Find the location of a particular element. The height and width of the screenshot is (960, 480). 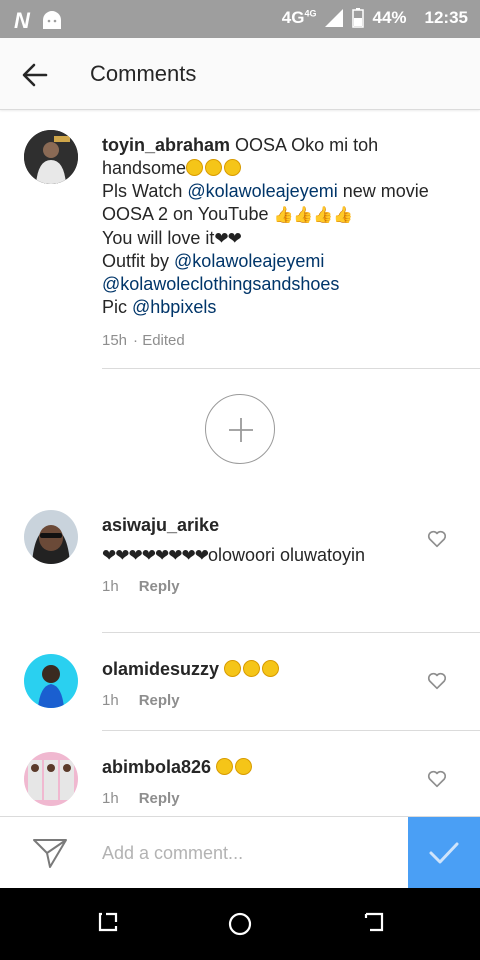

back-icon is located at coordinates (374, 922).